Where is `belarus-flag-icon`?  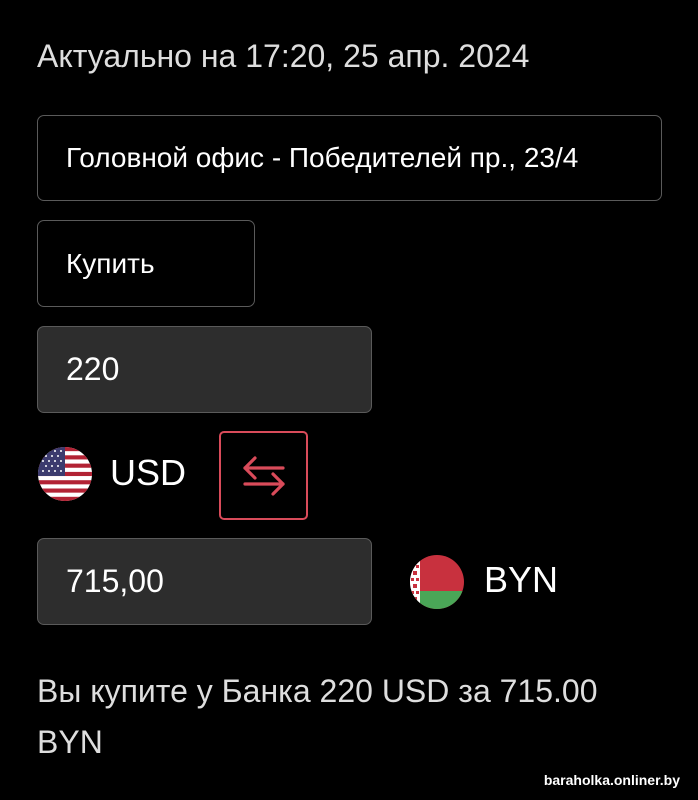
belarus-flag-icon is located at coordinates (437, 582).